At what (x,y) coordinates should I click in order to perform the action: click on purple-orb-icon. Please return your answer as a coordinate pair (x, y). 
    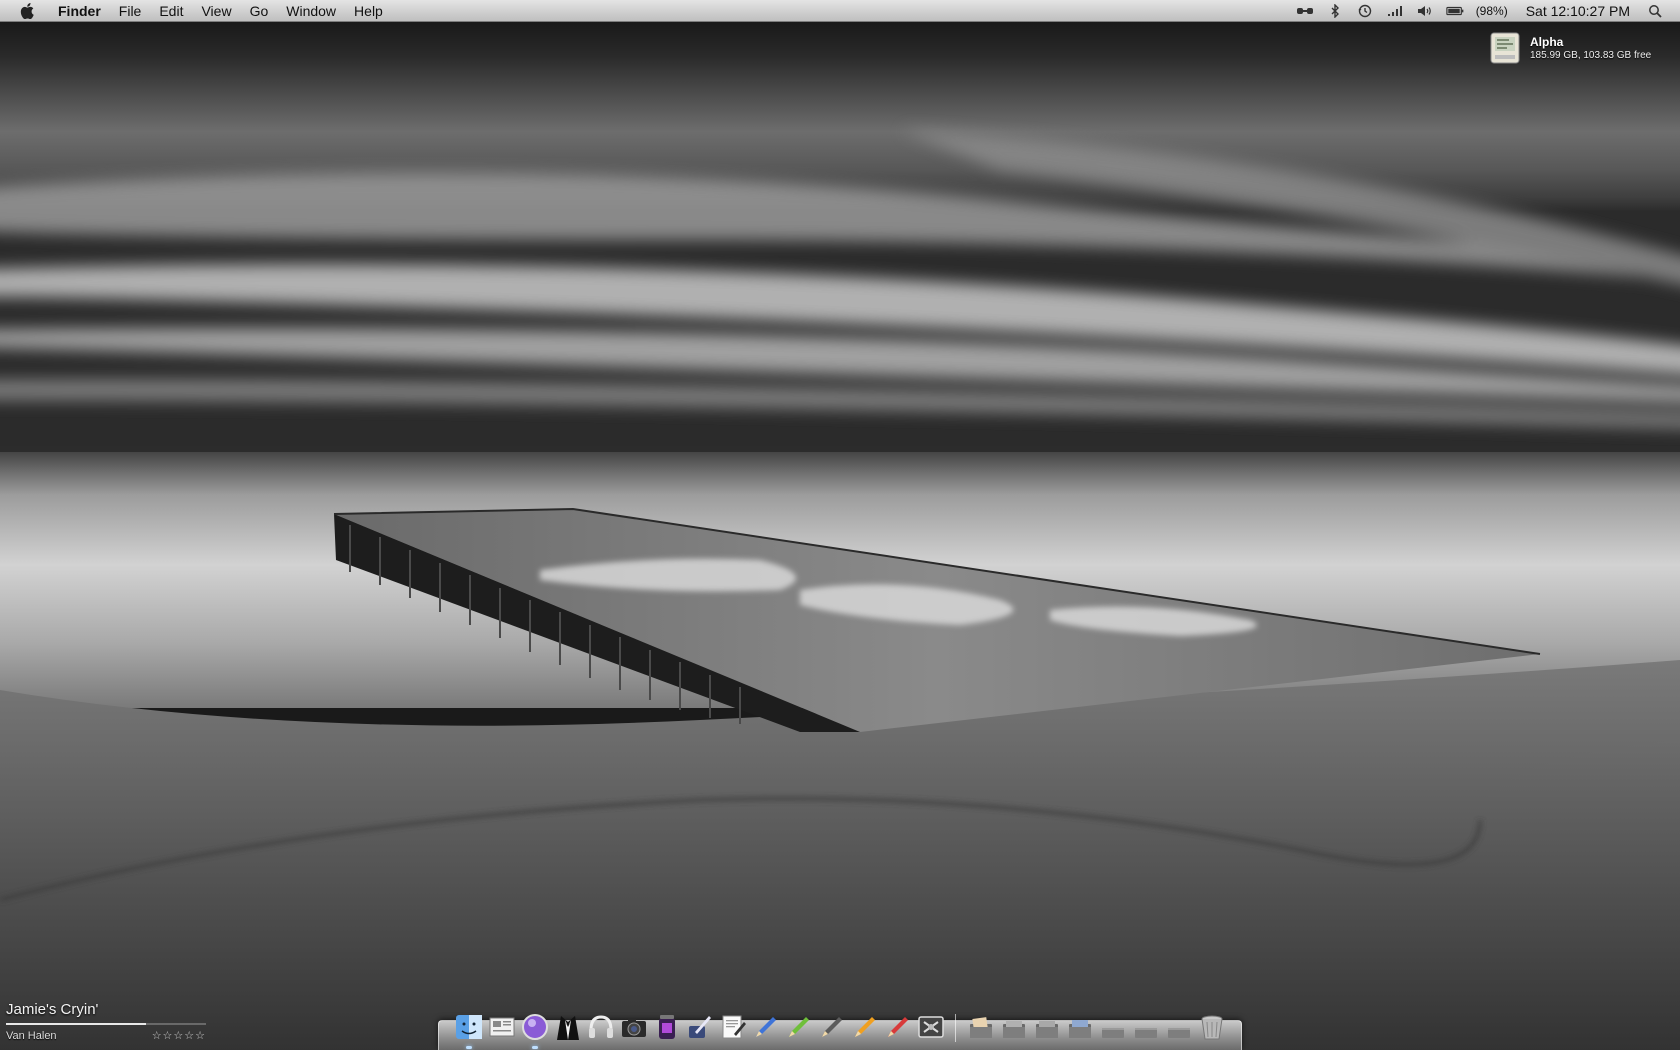
    Looking at the image, I should click on (535, 1030).